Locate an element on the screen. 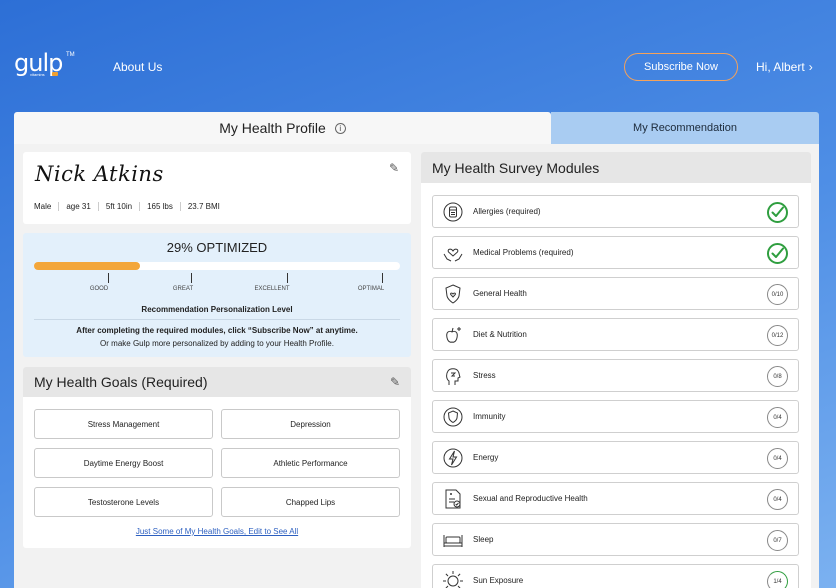 The image size is (836, 588). tab-label: My Health Profile is located at coordinates (272, 128).